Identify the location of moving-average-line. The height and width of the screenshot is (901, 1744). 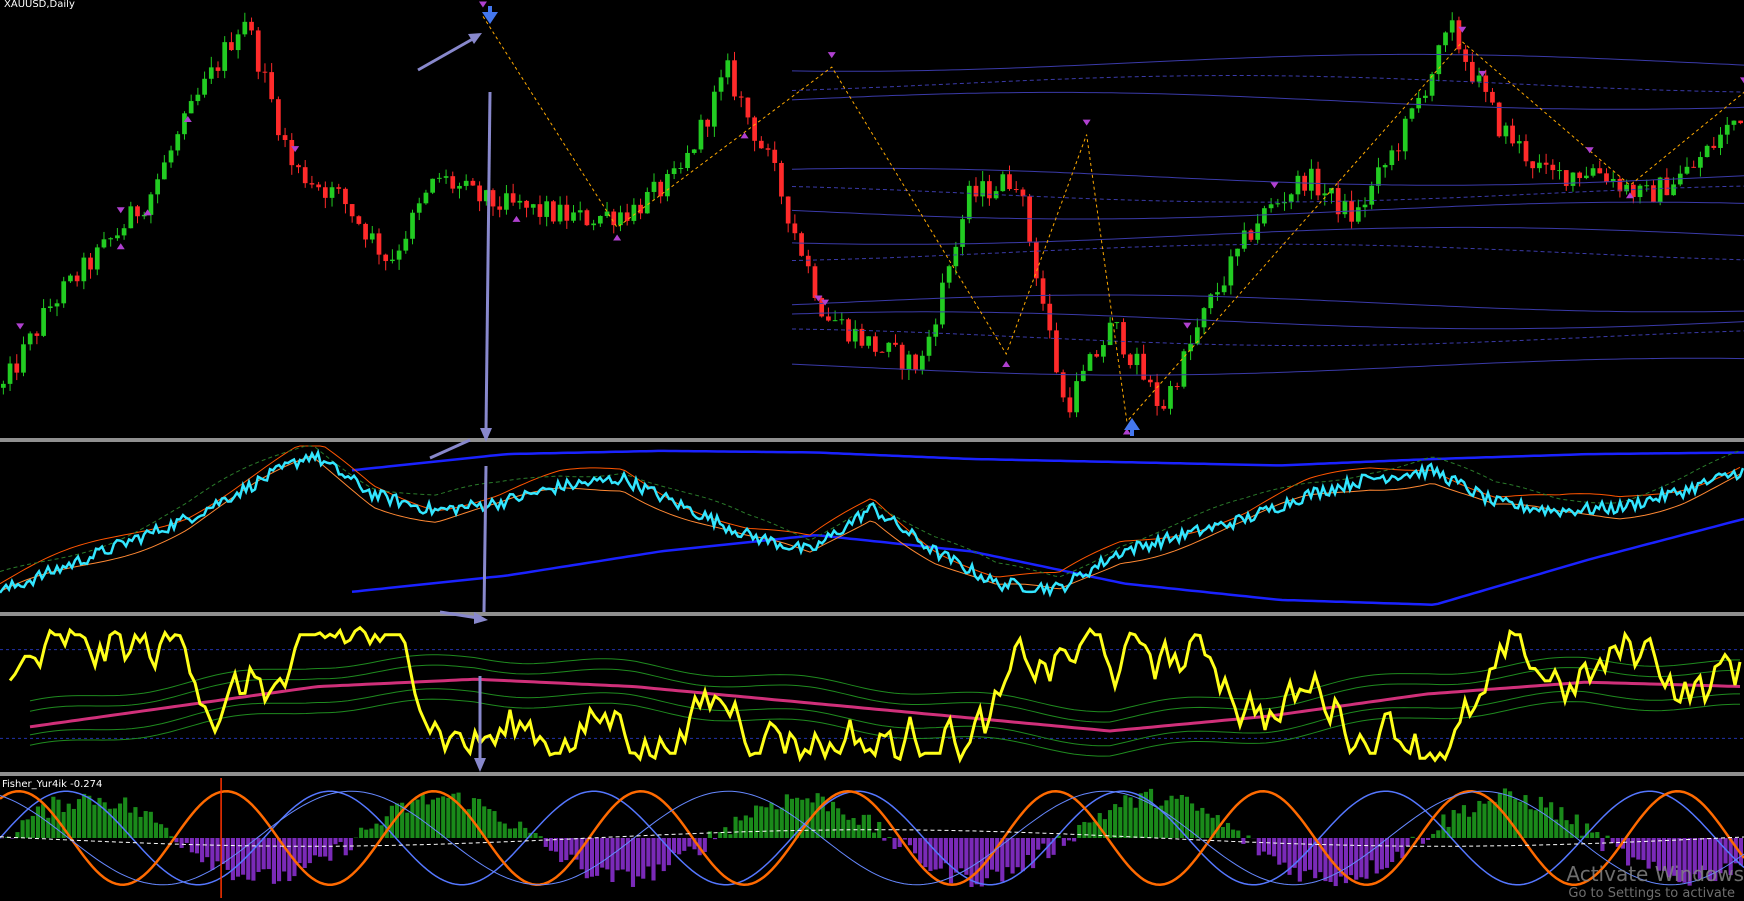
(870, 511).